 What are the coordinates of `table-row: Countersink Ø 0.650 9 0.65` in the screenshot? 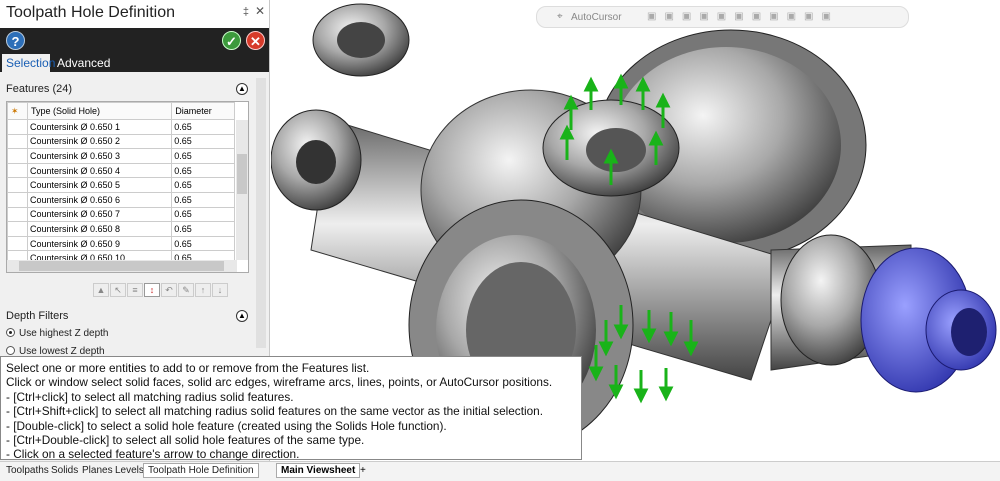 It's located at (121, 243).